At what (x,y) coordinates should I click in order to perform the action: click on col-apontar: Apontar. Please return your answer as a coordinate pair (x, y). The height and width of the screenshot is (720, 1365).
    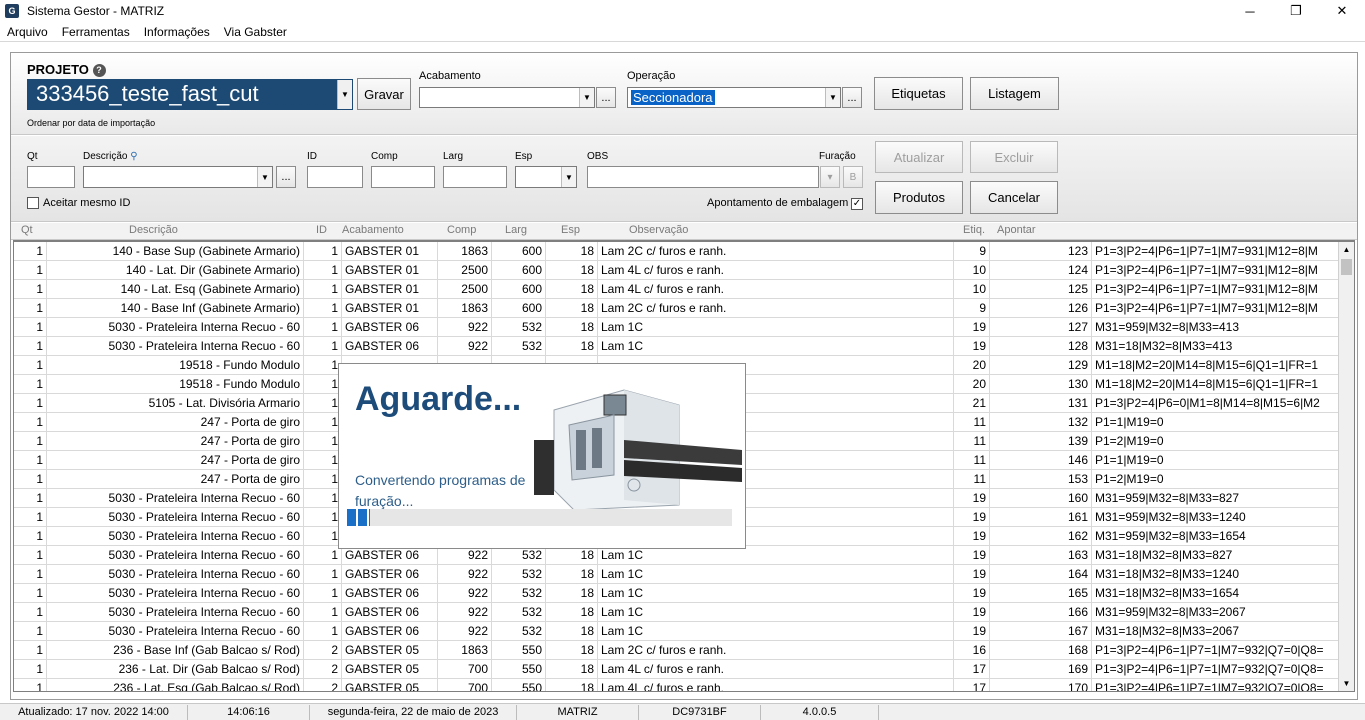
    Looking at the image, I should click on (1016, 230).